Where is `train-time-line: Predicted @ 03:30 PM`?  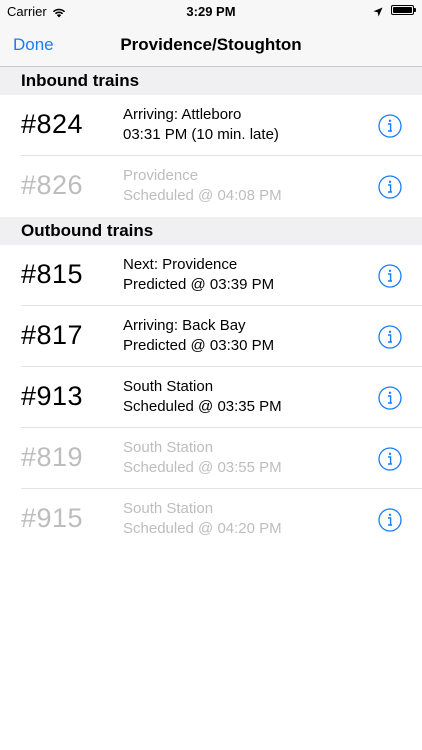 train-time-line: Predicted @ 03:30 PM is located at coordinates (199, 345).